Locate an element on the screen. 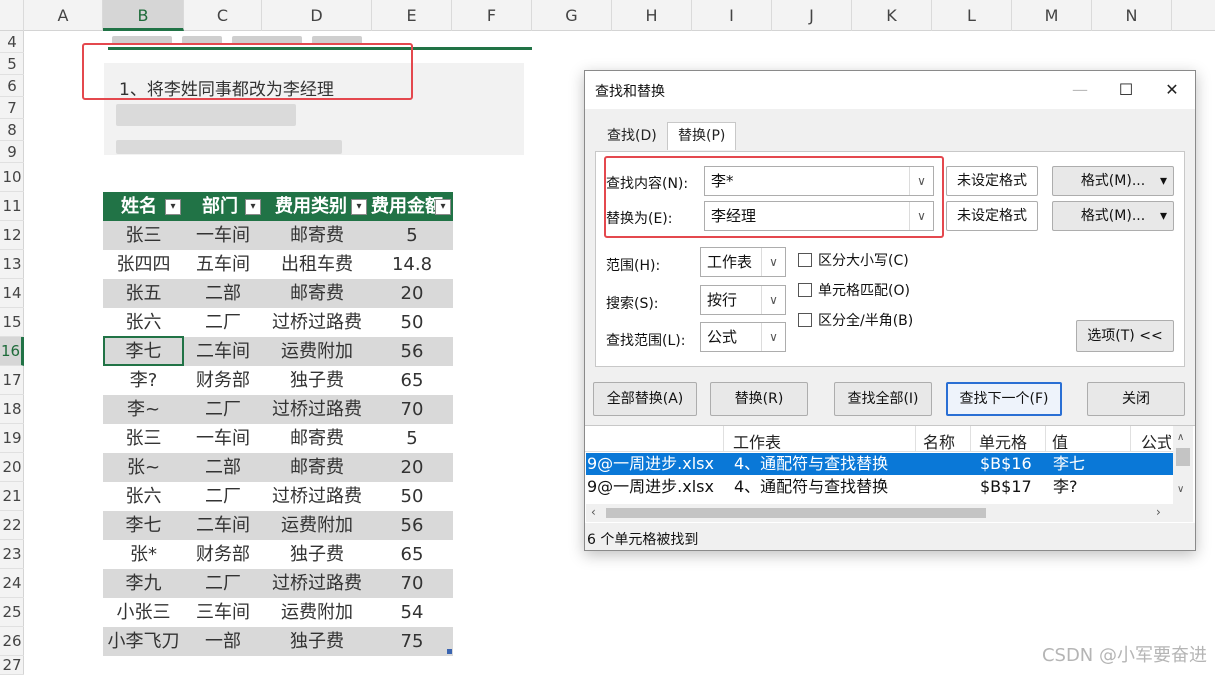 The width and height of the screenshot is (1215, 675). scroll-left-icon: ‹ is located at coordinates (593, 512).